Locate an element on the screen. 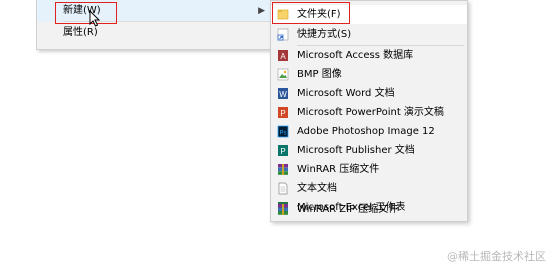 The width and height of the screenshot is (554, 270). submenu-item-powerpoint: P Microsoft PowerPoint 演示文稿 is located at coordinates (369, 112).